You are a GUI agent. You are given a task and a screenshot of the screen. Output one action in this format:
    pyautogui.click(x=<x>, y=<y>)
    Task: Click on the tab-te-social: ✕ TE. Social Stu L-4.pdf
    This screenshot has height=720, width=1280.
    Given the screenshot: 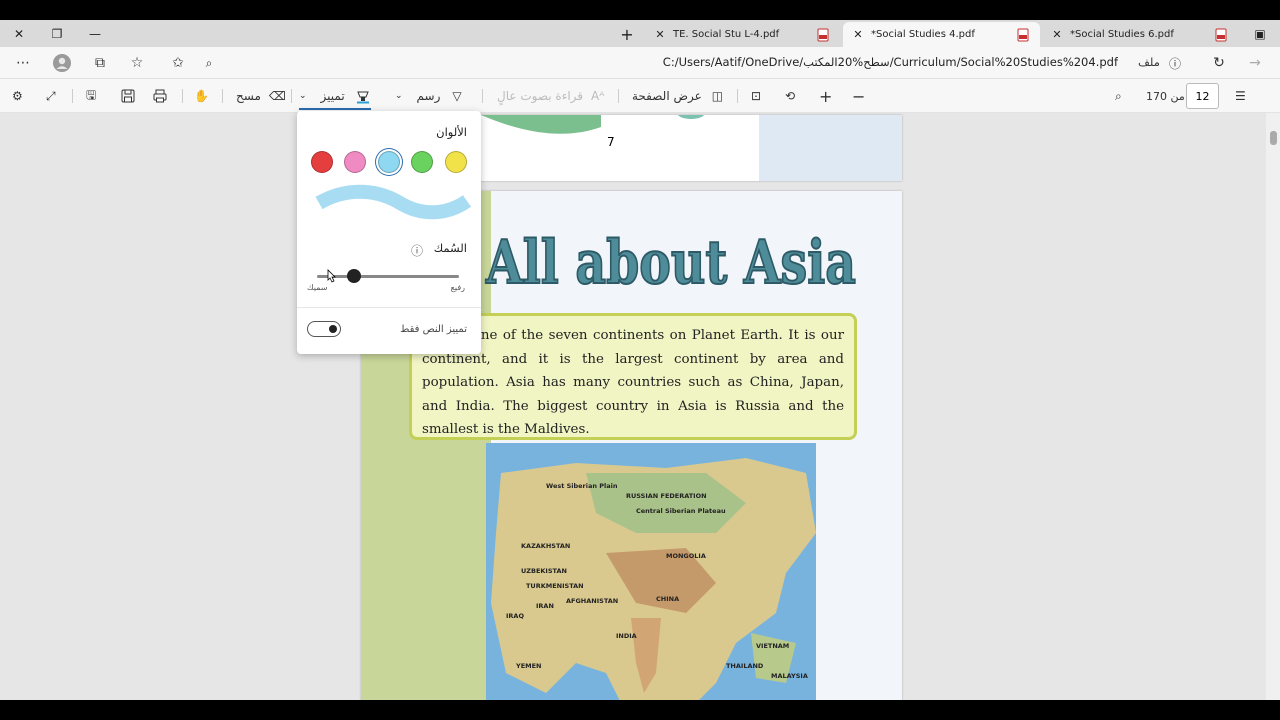 What is the action you would take?
    pyautogui.click(x=742, y=34)
    